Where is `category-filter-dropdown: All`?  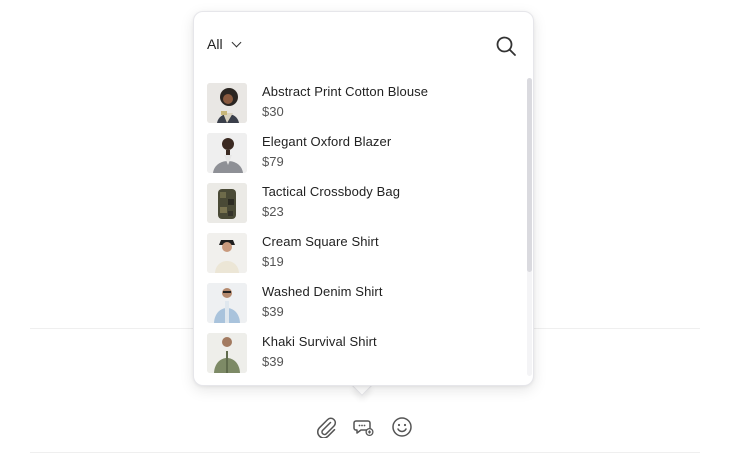
category-filter-dropdown: All is located at coordinates (224, 44).